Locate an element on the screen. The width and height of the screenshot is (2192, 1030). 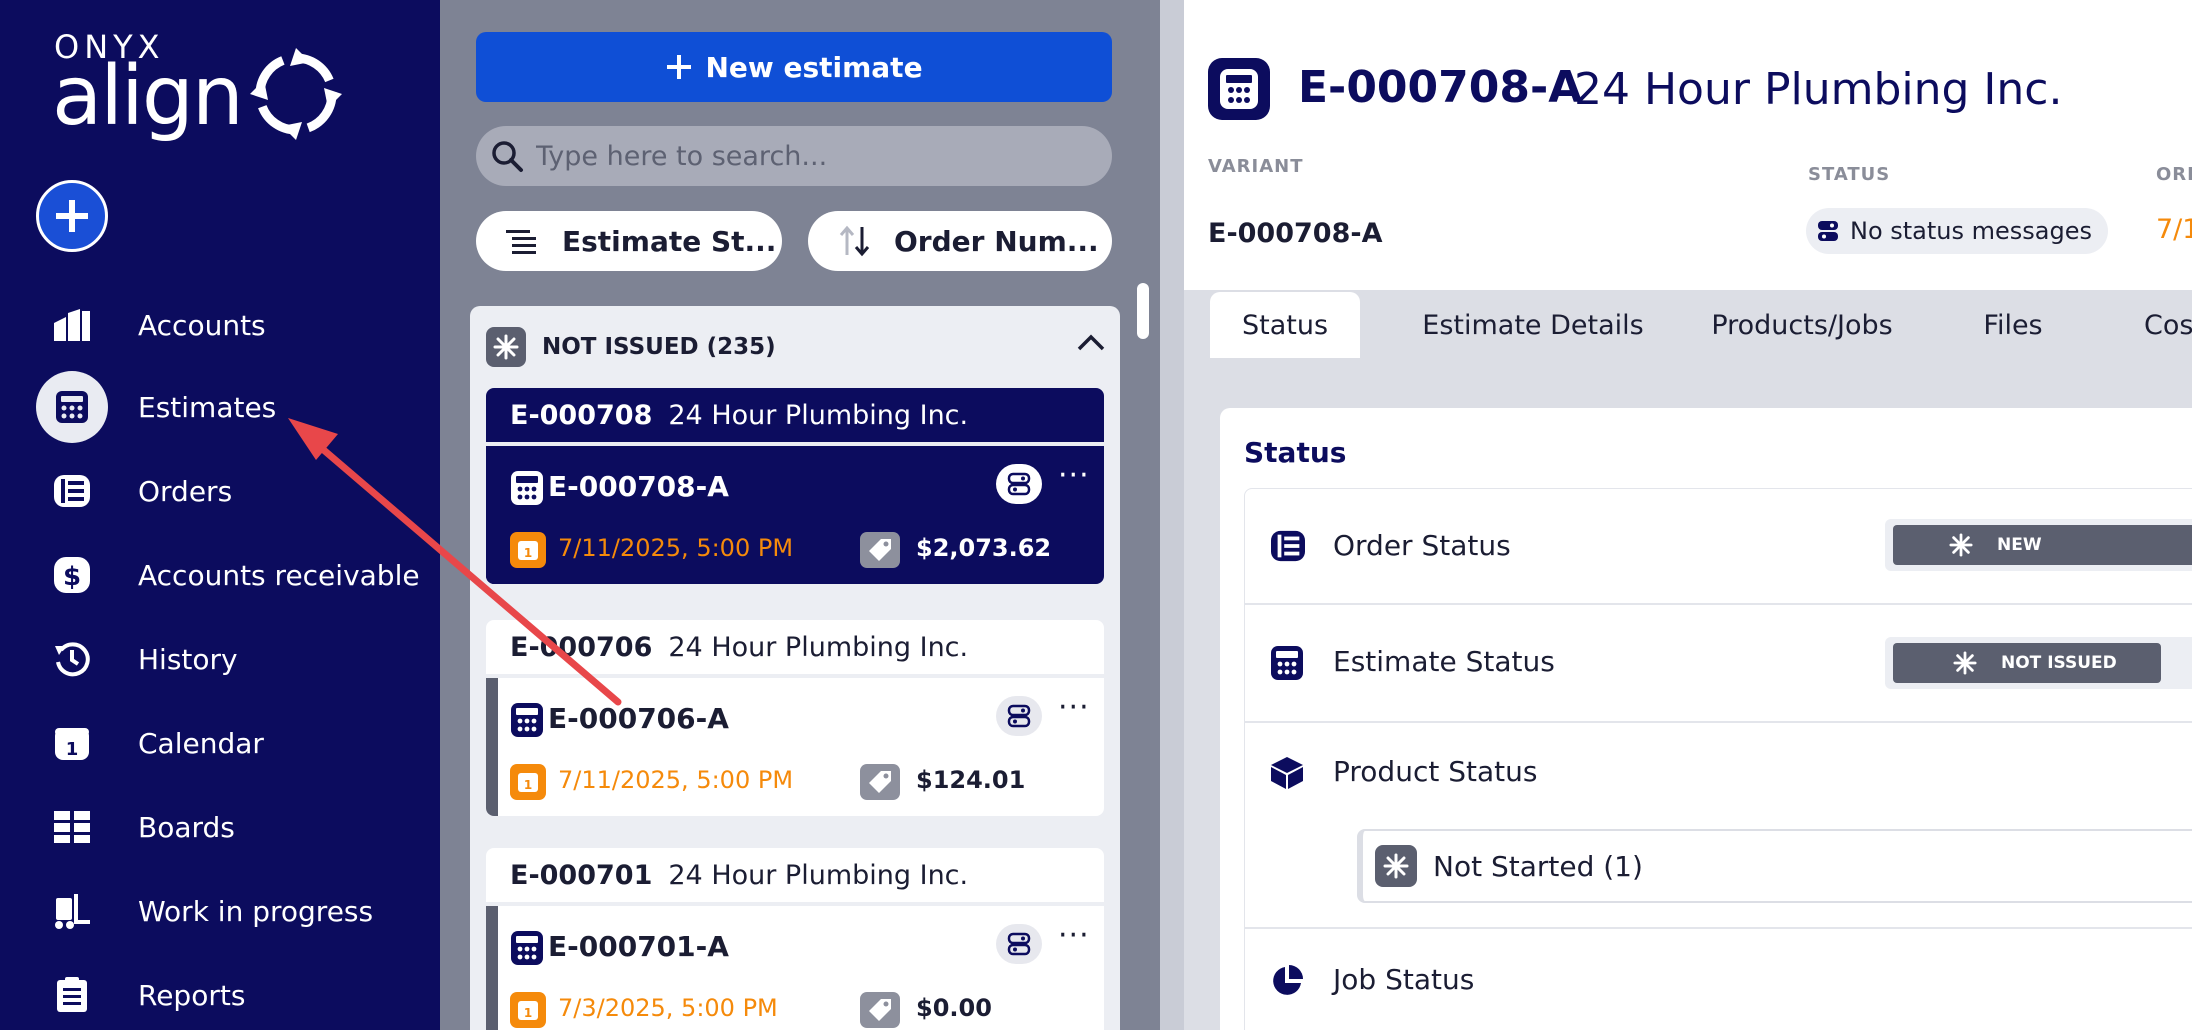
card-estimate-number: E-000706 is located at coordinates (581, 647).